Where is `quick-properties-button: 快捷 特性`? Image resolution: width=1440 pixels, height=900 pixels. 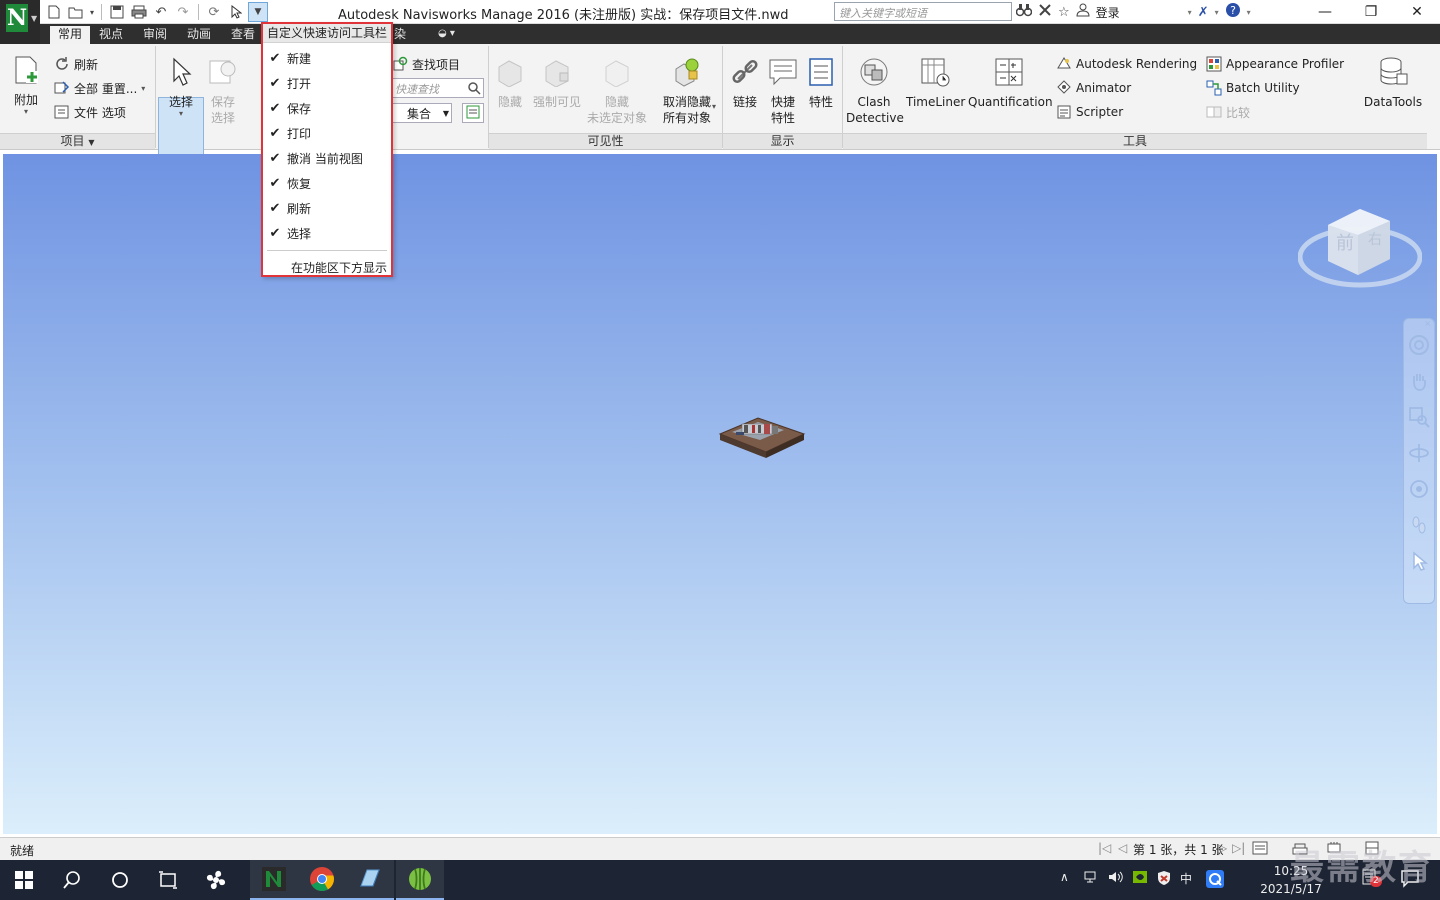 quick-properties-button: 快捷 特性 is located at coordinates (783, 91).